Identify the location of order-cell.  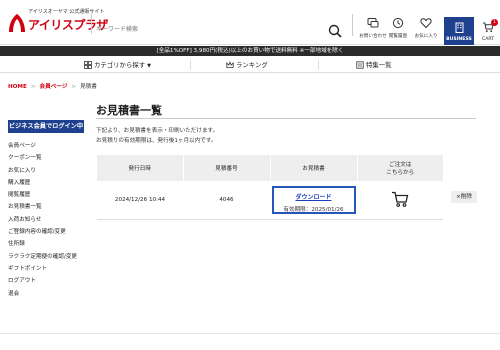
(400, 200).